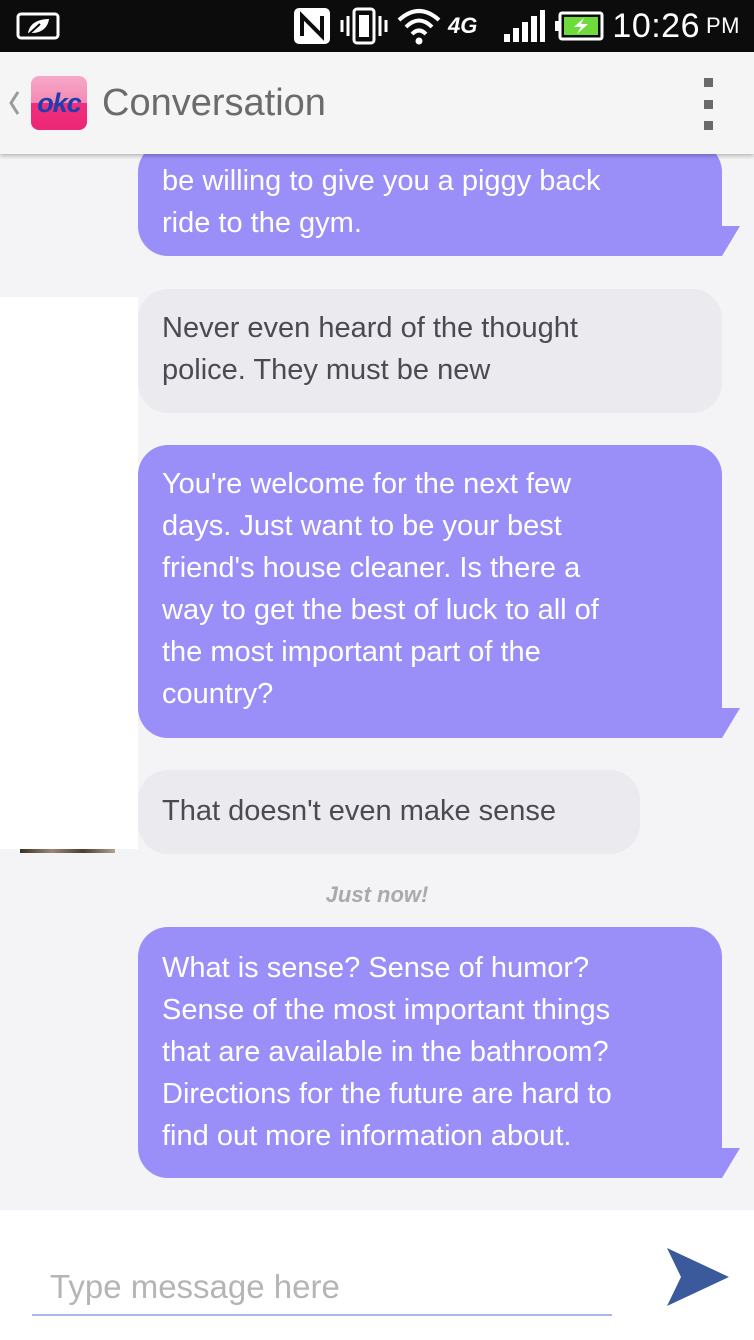 This screenshot has height=1340, width=754. I want to click on message-line: way to get the best of luck to all of, so click(380, 610).